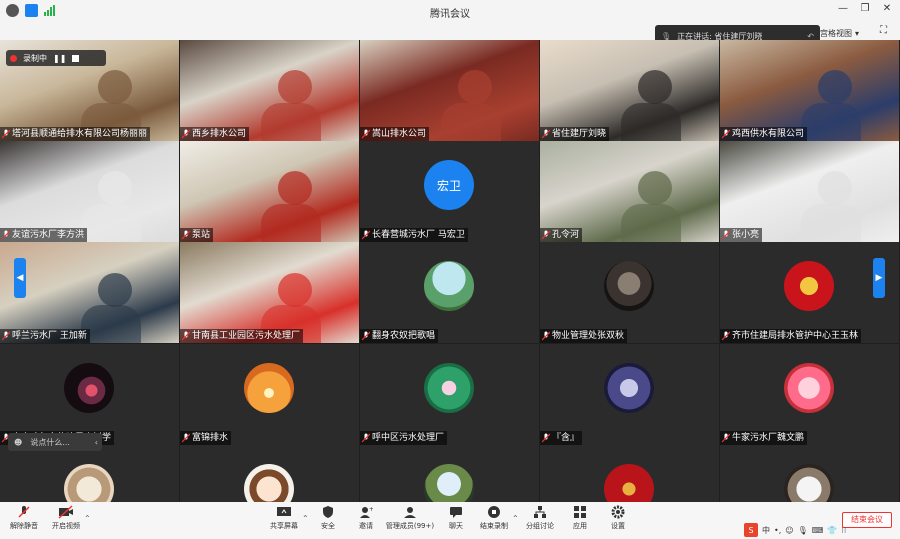 The height and width of the screenshot is (539, 900). I want to click on participant-name: 富锦排水, so click(210, 437).